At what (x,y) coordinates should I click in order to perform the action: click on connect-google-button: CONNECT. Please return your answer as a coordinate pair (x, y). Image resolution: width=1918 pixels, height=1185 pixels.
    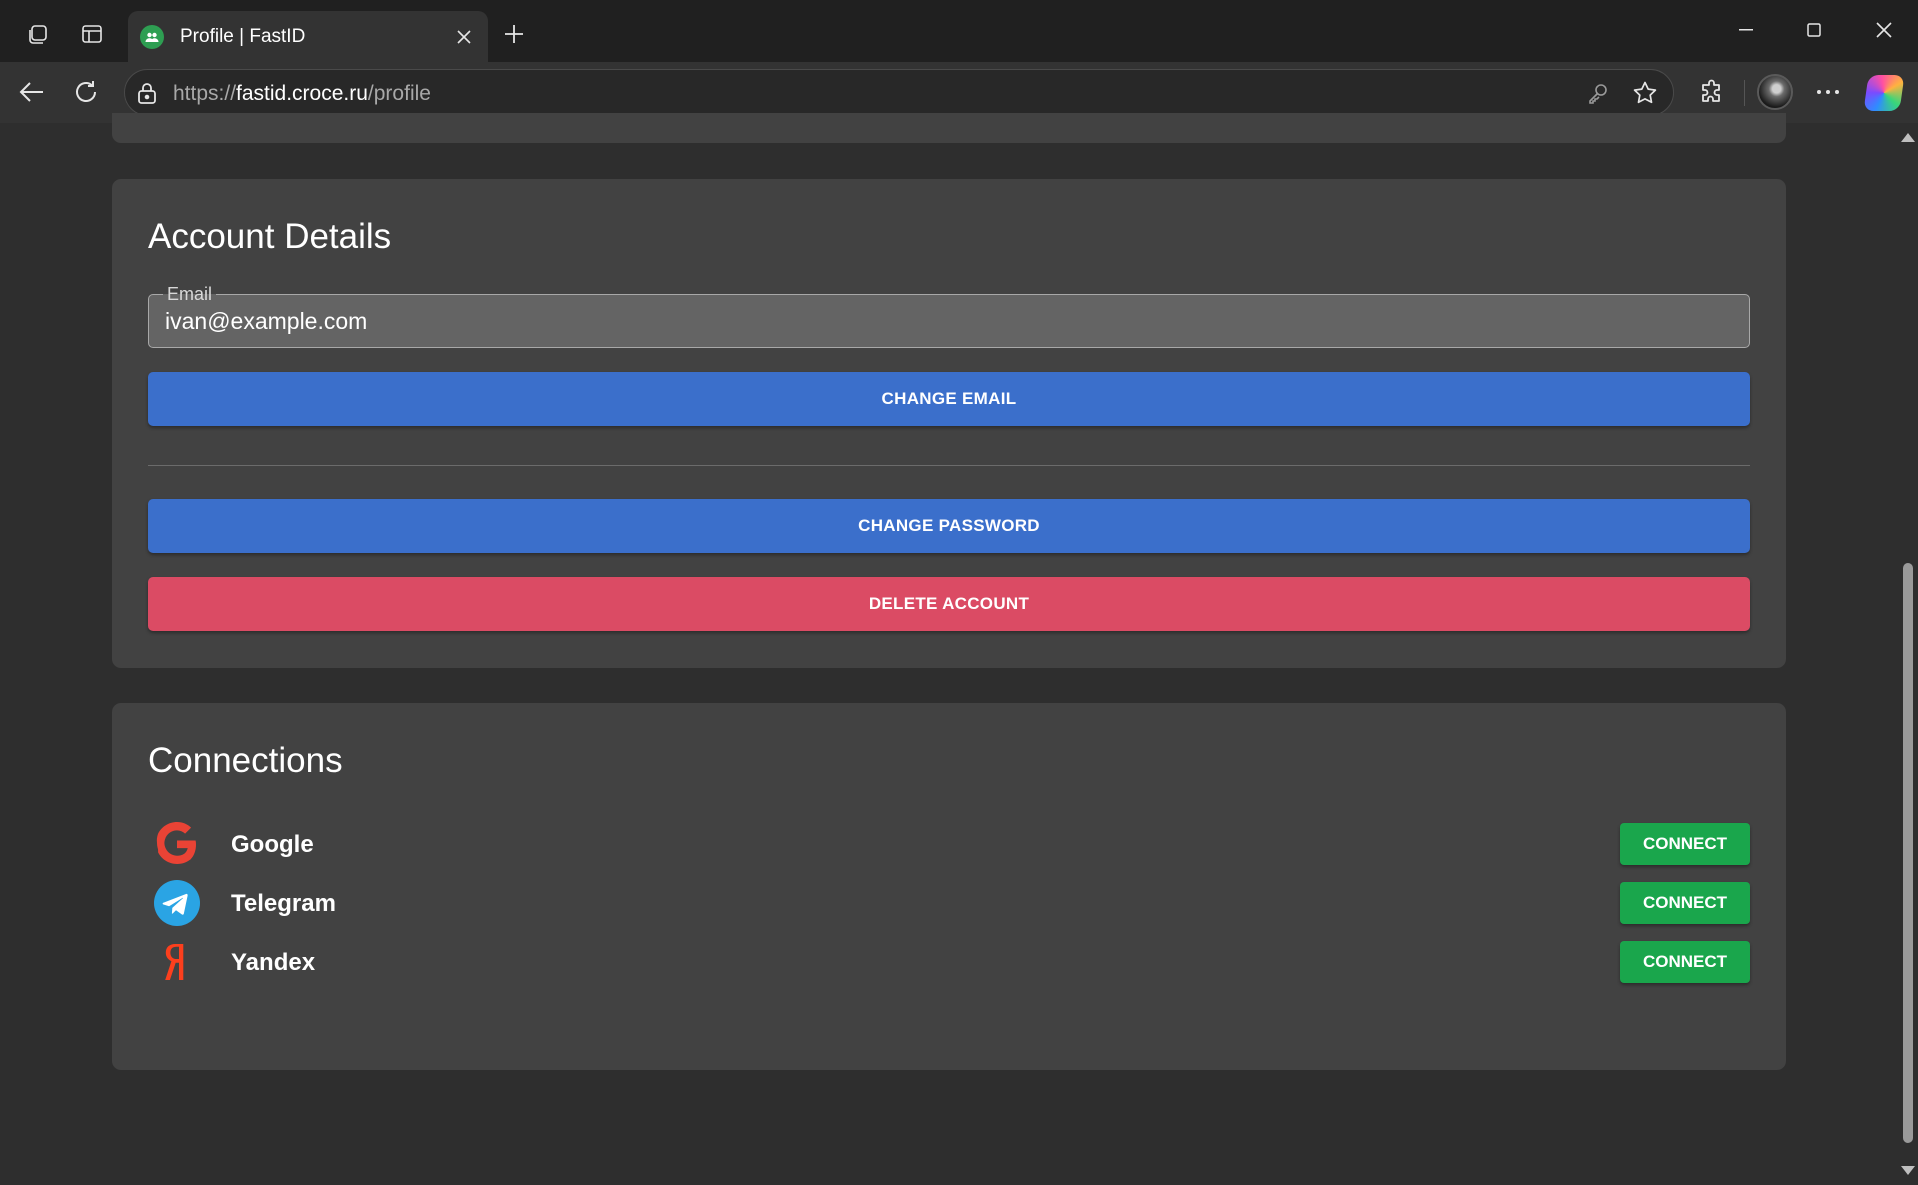
    Looking at the image, I should click on (1685, 844).